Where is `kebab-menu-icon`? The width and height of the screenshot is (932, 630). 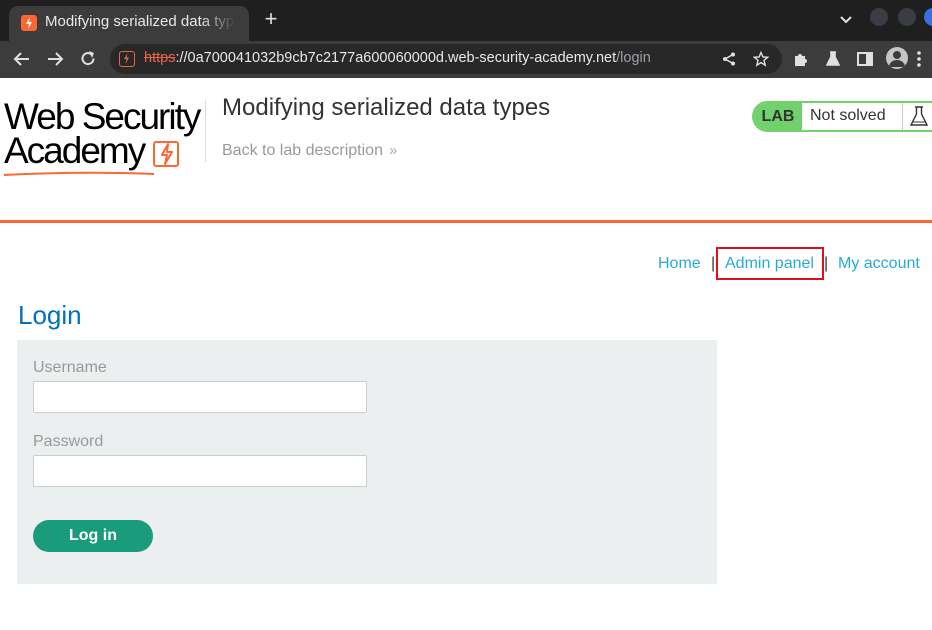 kebab-menu-icon is located at coordinates (919, 59).